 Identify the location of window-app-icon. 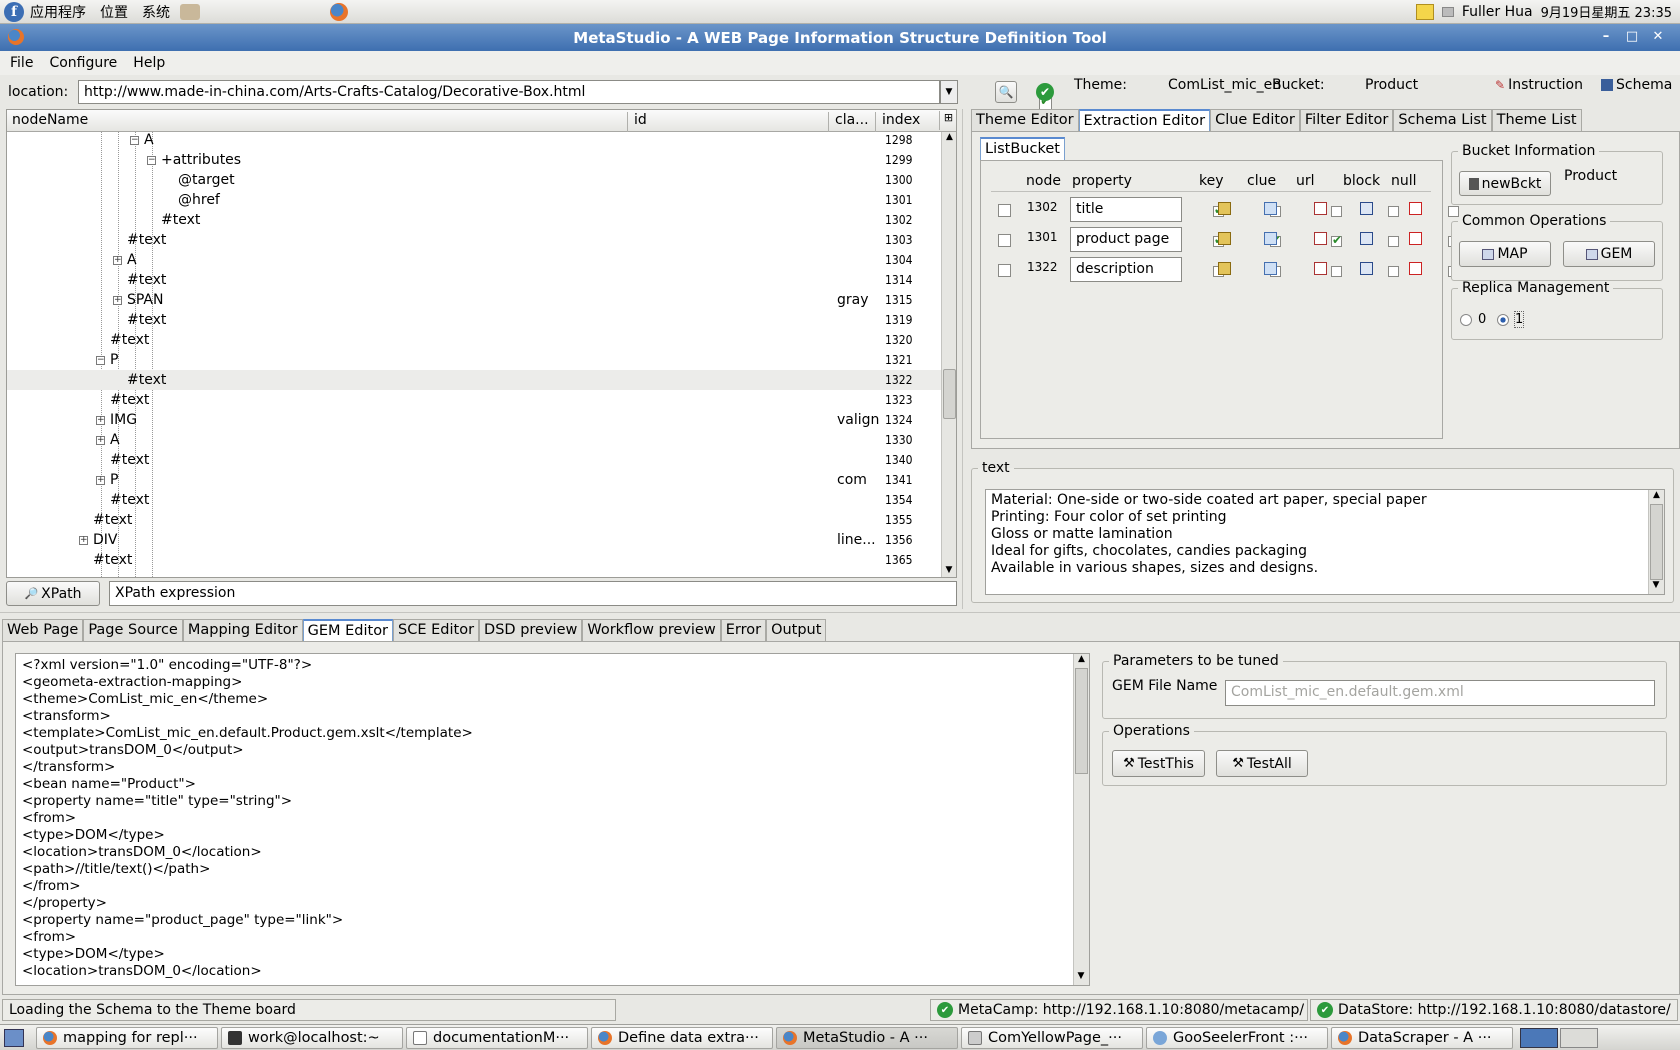
(16, 37).